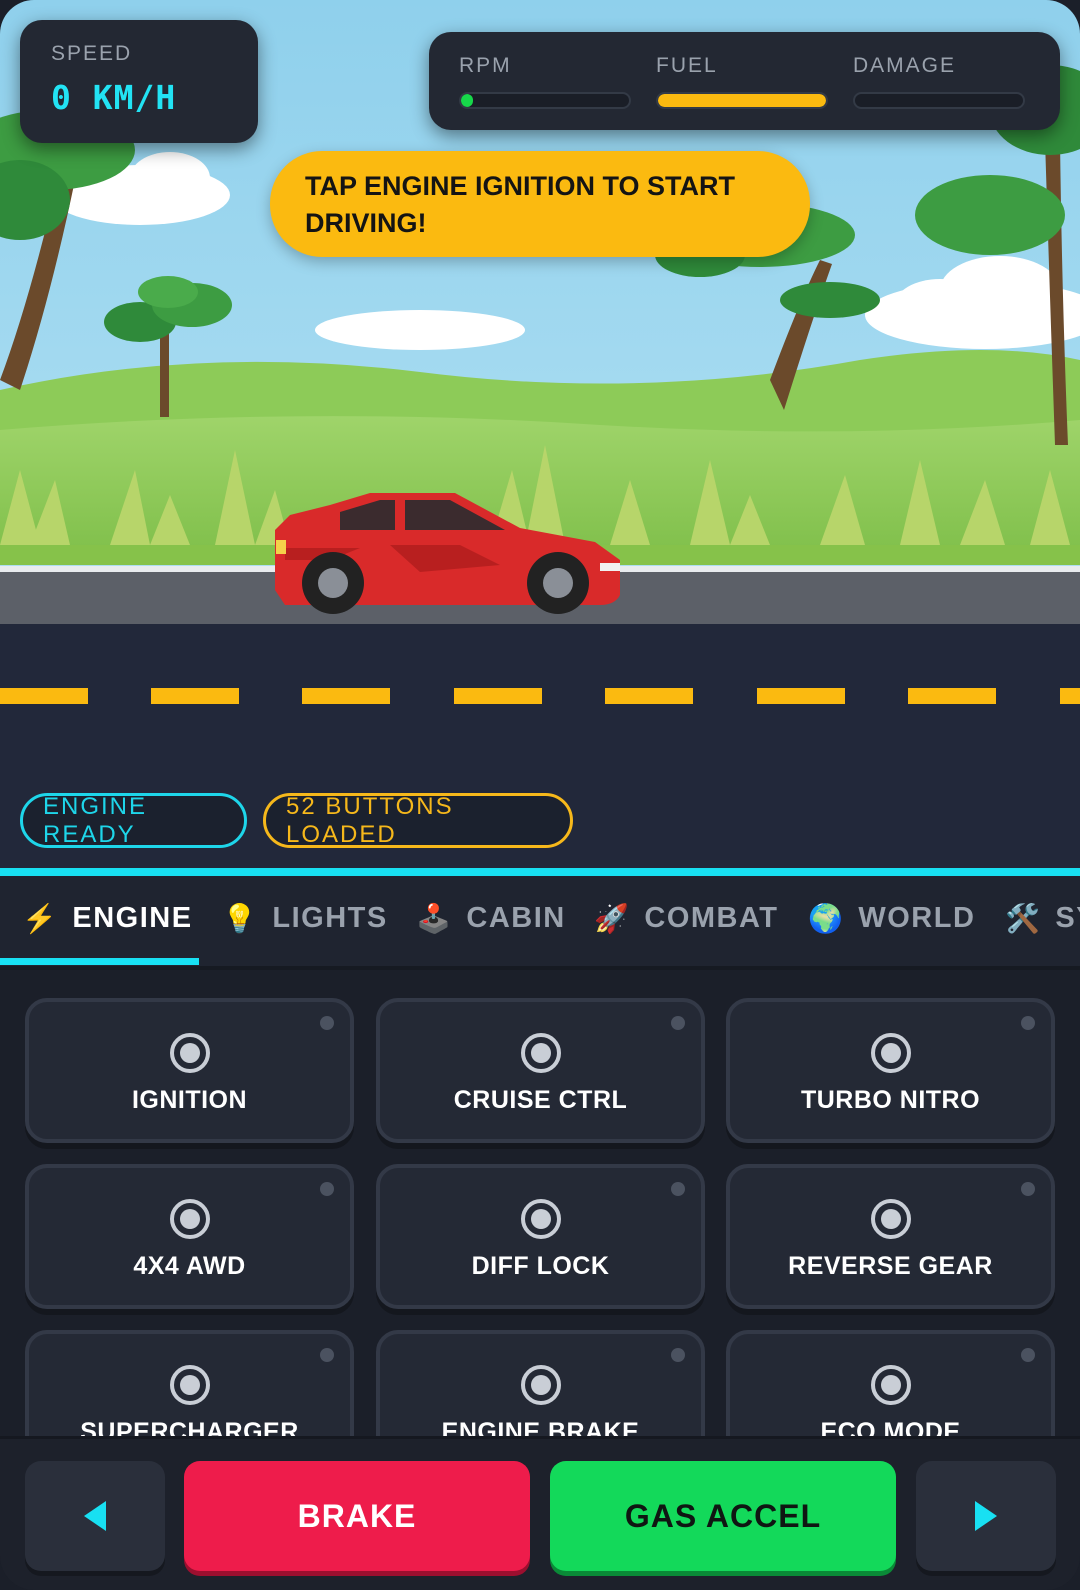 Image resolution: width=1080 pixels, height=1590 pixels. What do you see at coordinates (540, 1266) in the screenshot?
I see `button-label: DIFF LOCK` at bounding box center [540, 1266].